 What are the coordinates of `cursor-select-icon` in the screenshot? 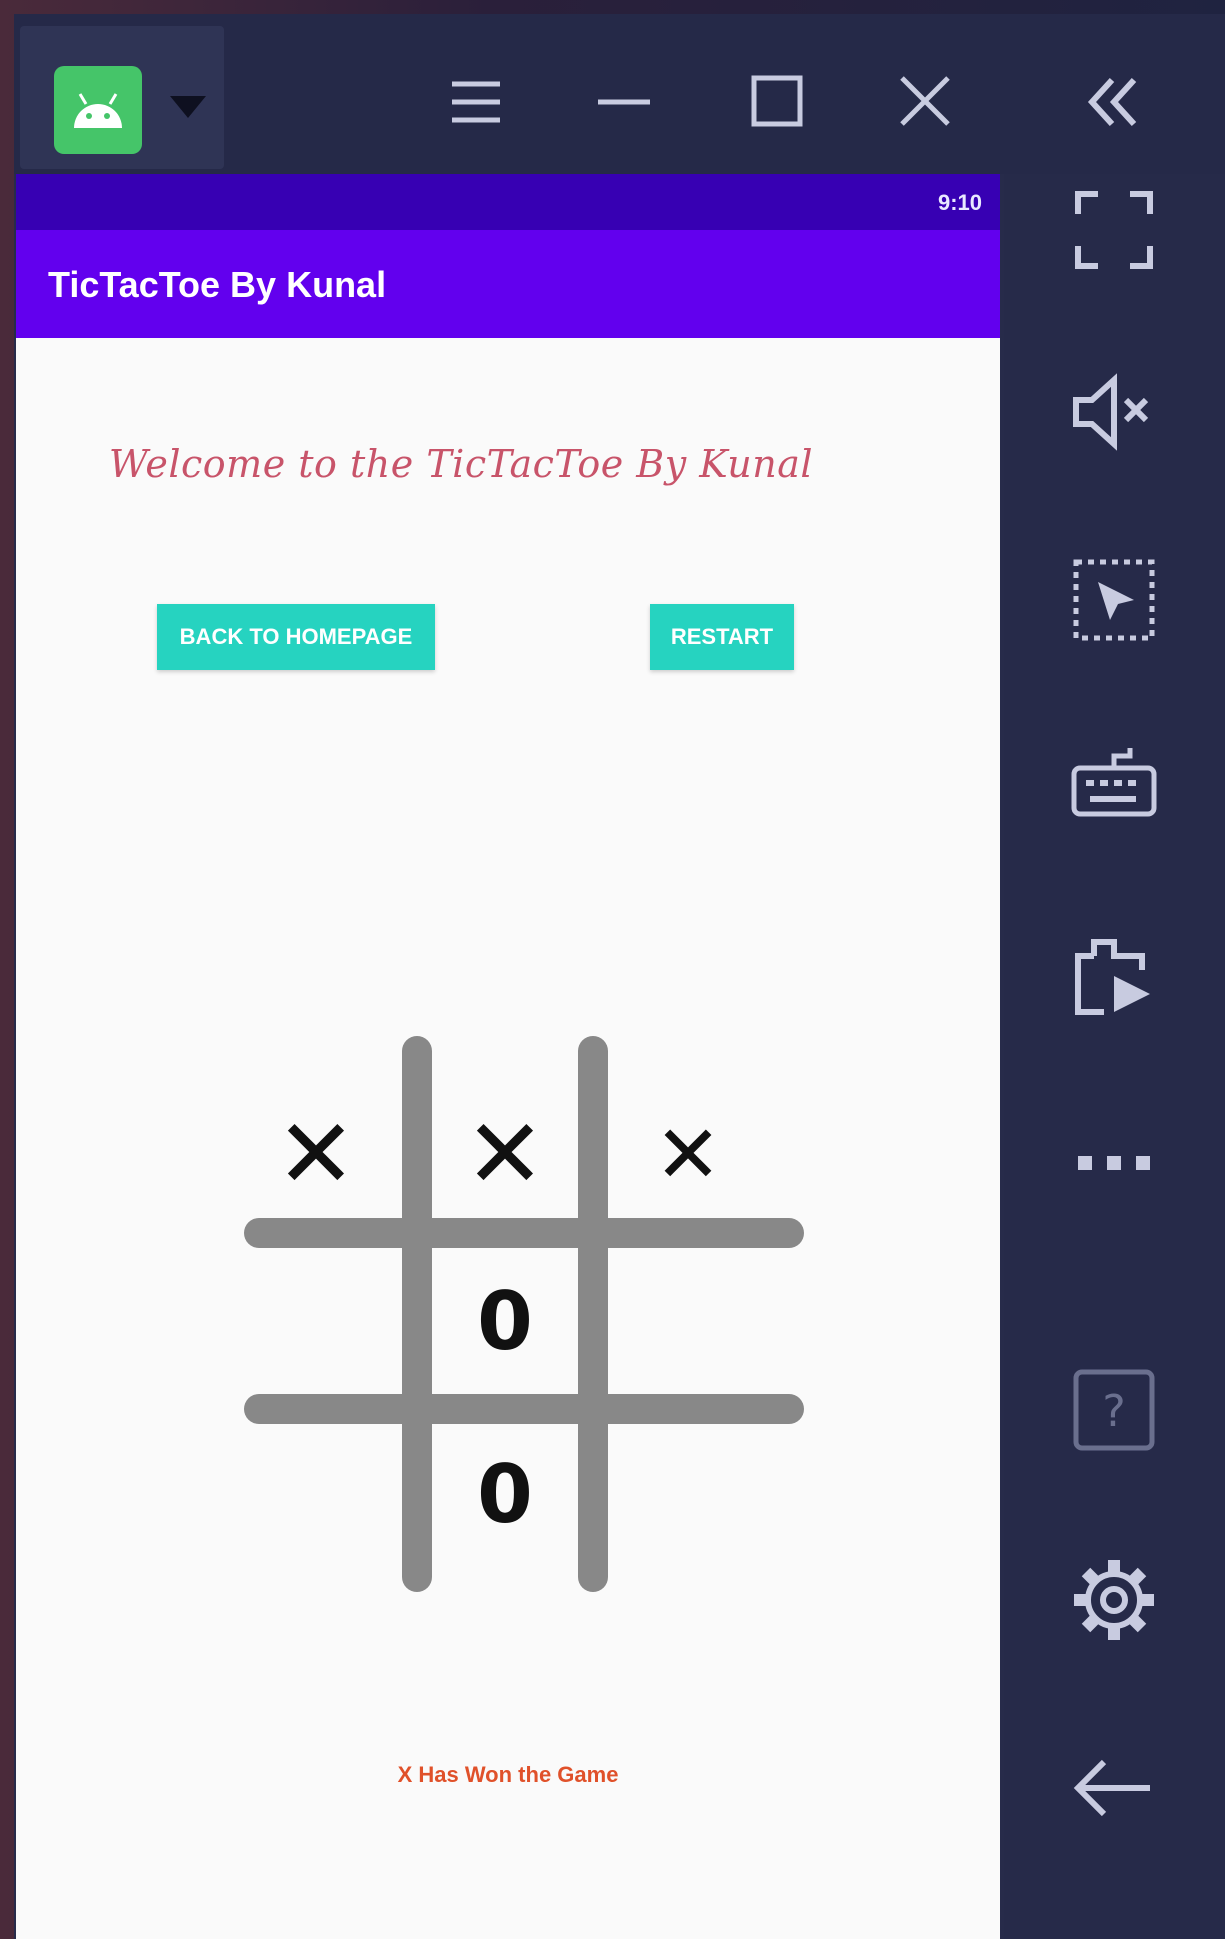 It's located at (1114, 600).